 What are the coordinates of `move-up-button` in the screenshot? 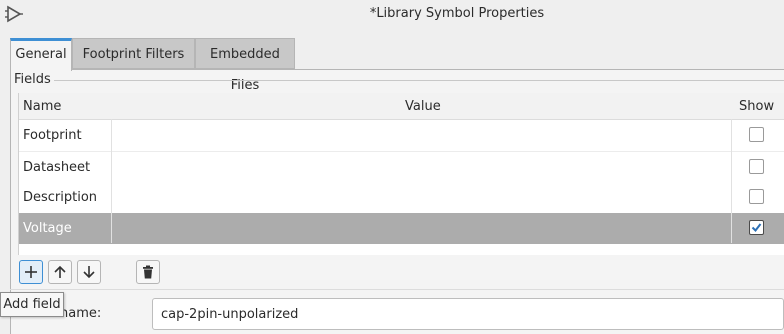 It's located at (60, 272).